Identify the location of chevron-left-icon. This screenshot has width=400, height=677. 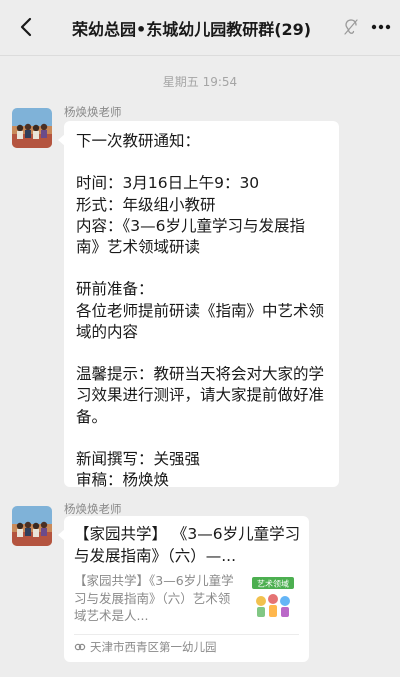
(26, 27).